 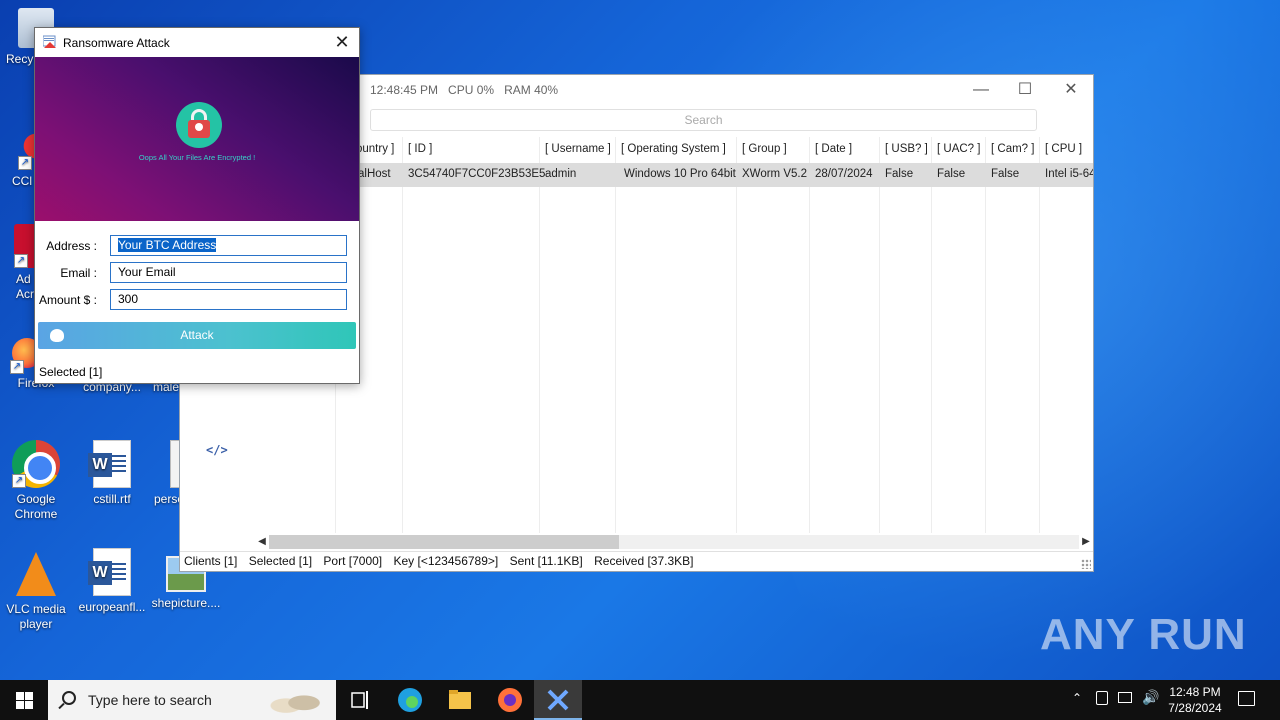 I want to click on status-selected: Selected [1], so click(x=280, y=561).